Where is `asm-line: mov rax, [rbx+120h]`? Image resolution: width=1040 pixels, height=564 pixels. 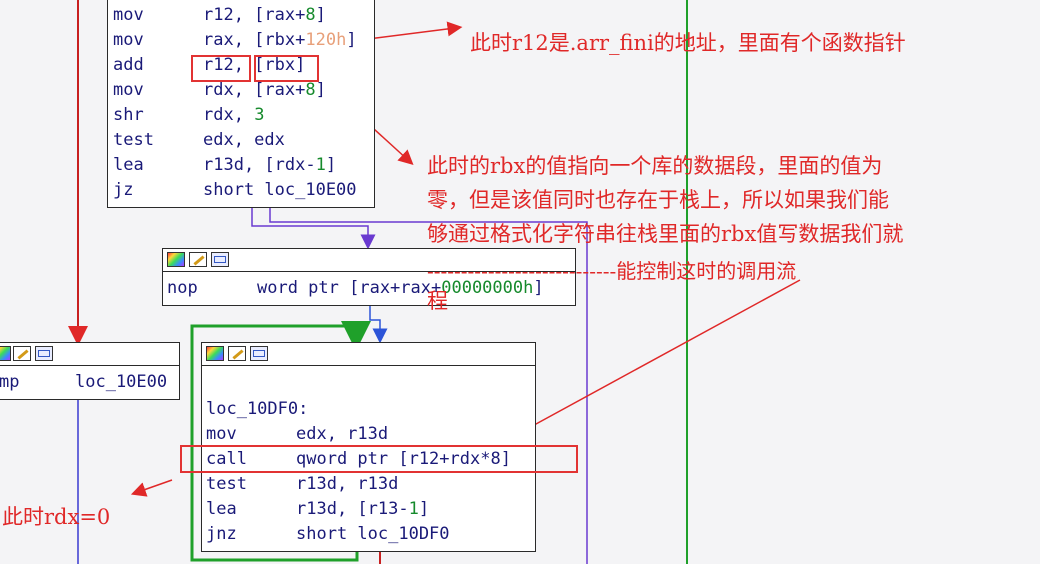 asm-line: mov rax, [rbx+120h] is located at coordinates (235, 40).